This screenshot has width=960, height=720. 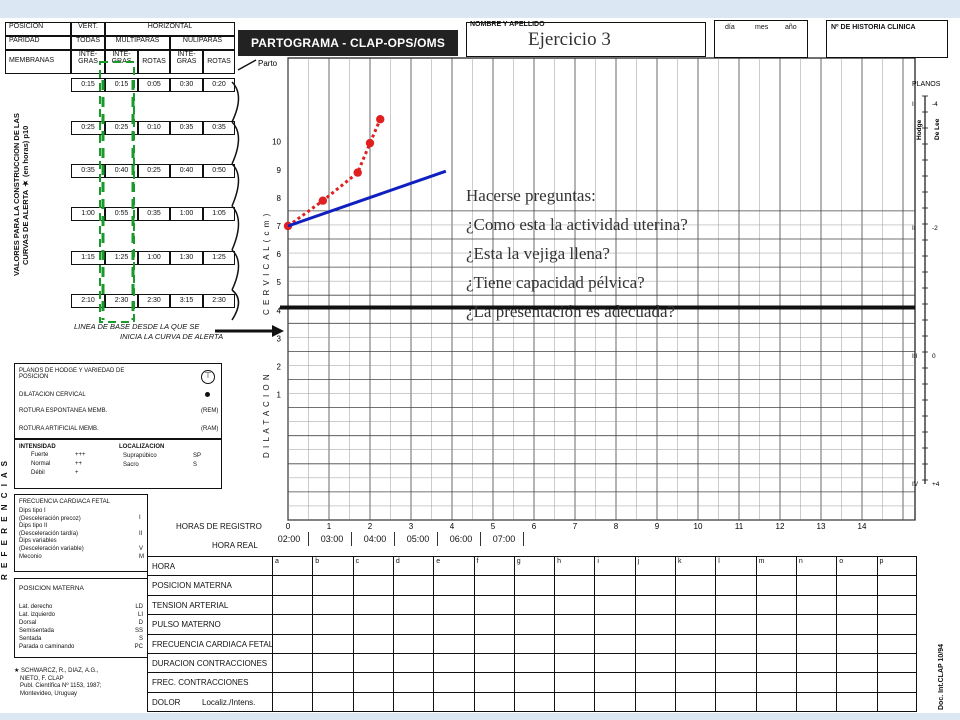 I want to click on ref-sacro: Sacro, so click(x=131, y=465).